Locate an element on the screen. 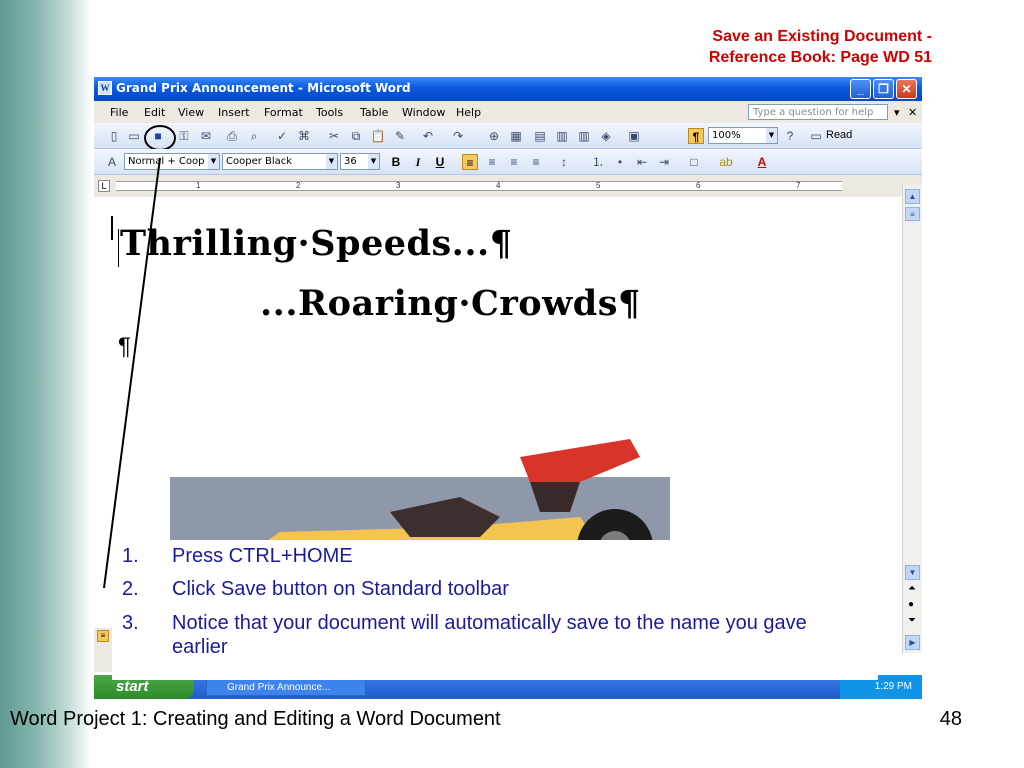  menu-view: View is located at coordinates (191, 112).